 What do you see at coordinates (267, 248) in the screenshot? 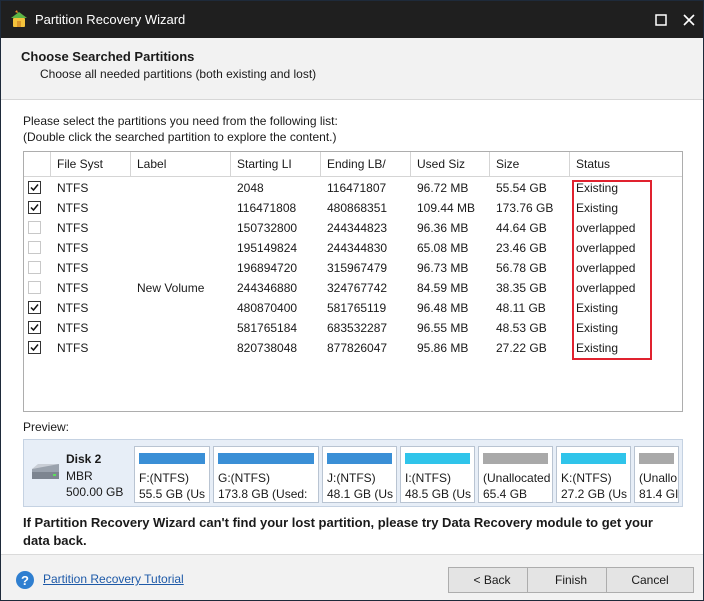
I see `cell-starting-lba: 195149824` at bounding box center [267, 248].